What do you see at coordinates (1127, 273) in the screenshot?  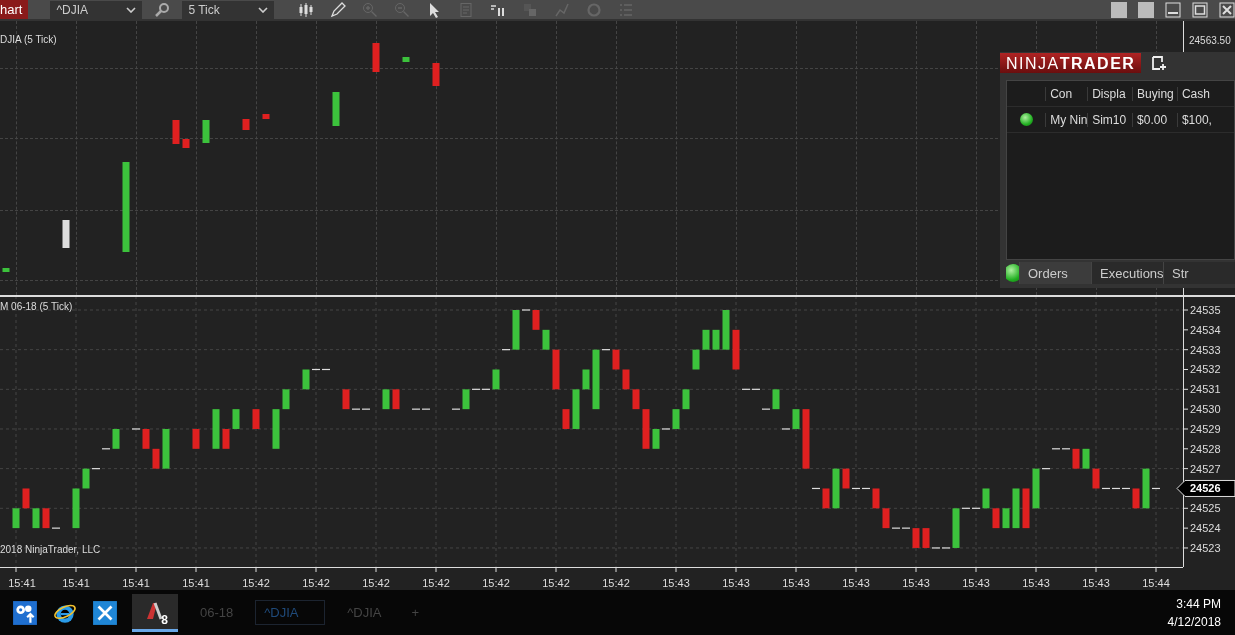 I see `tab: Executions` at bounding box center [1127, 273].